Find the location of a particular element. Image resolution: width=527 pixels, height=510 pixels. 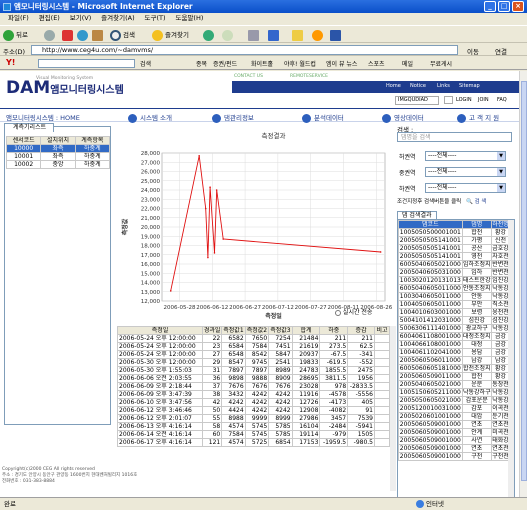

menu-view: 보기(V) is located at coordinates (80, 18).